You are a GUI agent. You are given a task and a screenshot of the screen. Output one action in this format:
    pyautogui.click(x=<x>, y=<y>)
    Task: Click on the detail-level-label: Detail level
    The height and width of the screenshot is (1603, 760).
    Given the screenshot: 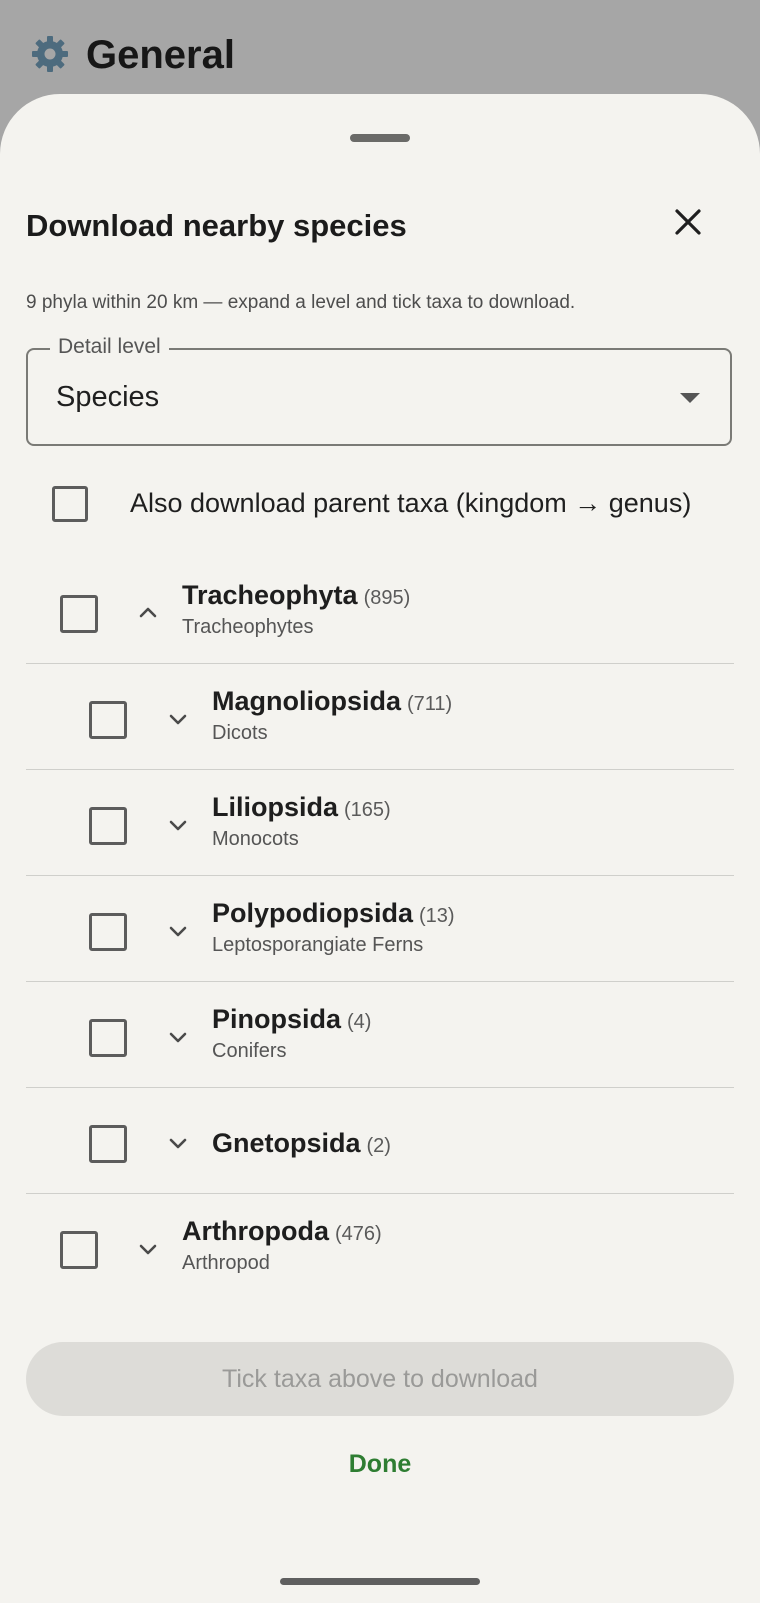 What is the action you would take?
    pyautogui.click(x=109, y=347)
    